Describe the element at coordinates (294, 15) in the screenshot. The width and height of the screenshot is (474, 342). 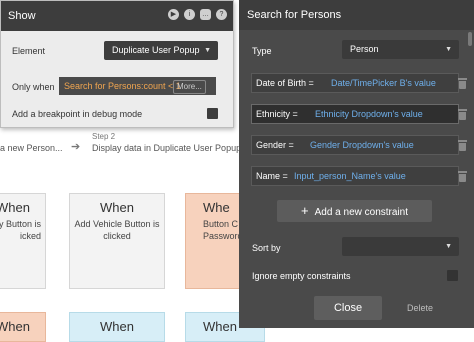
I see `search-panel-title: Search for Persons` at that location.